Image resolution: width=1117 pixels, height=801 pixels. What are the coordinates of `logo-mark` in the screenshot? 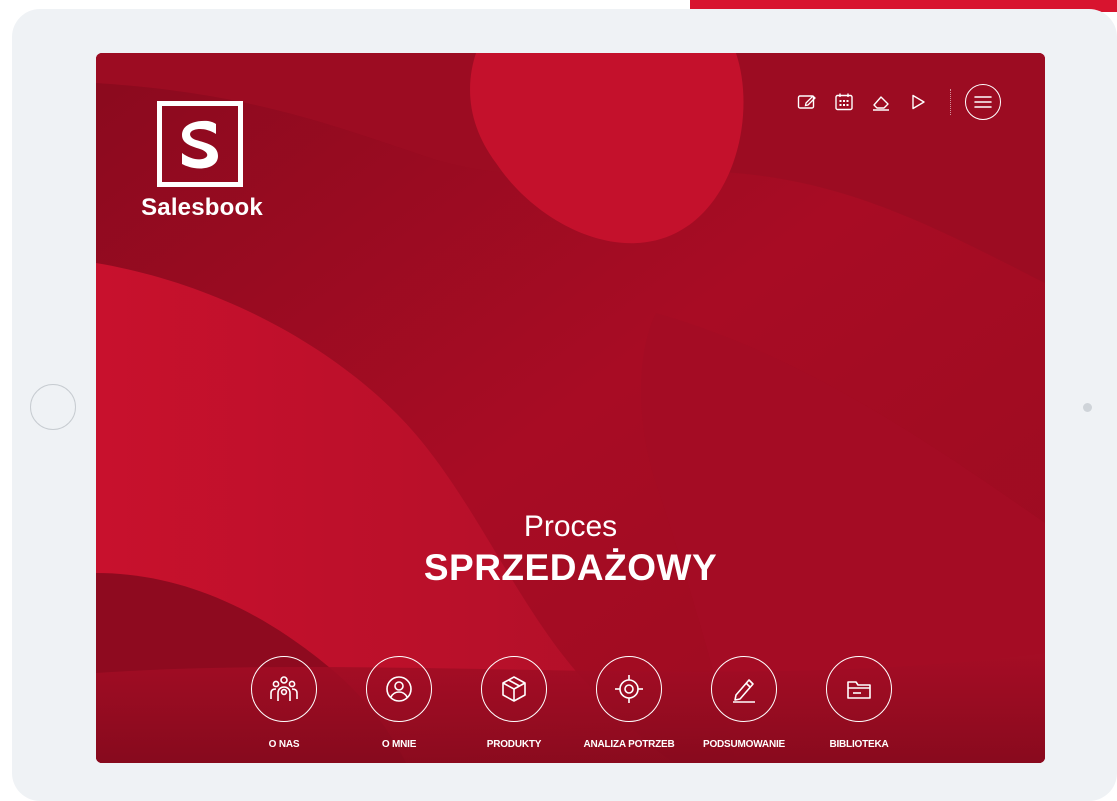 It's located at (200, 144).